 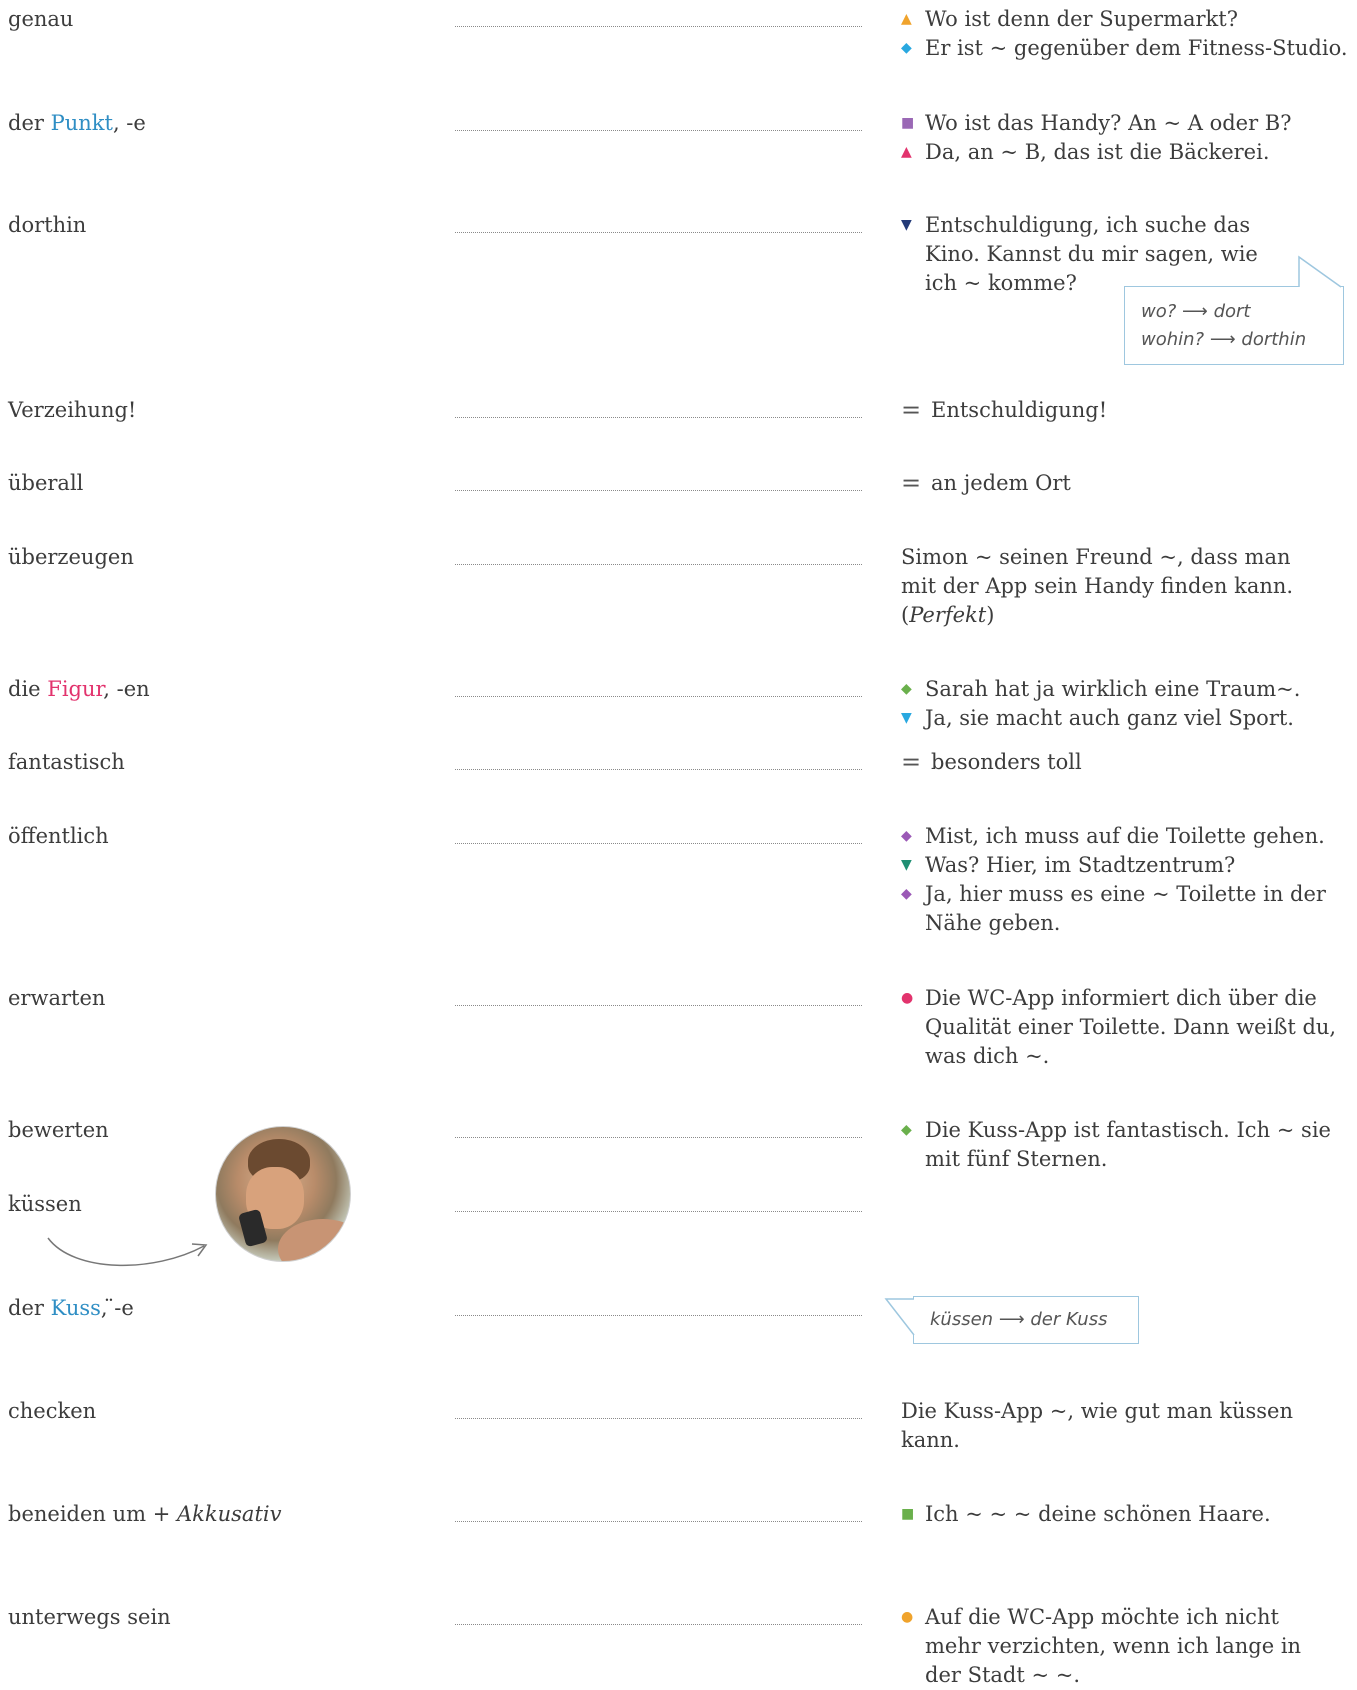 I want to click on term-kuss: der Kuss, ̈-e, so click(x=71, y=1308).